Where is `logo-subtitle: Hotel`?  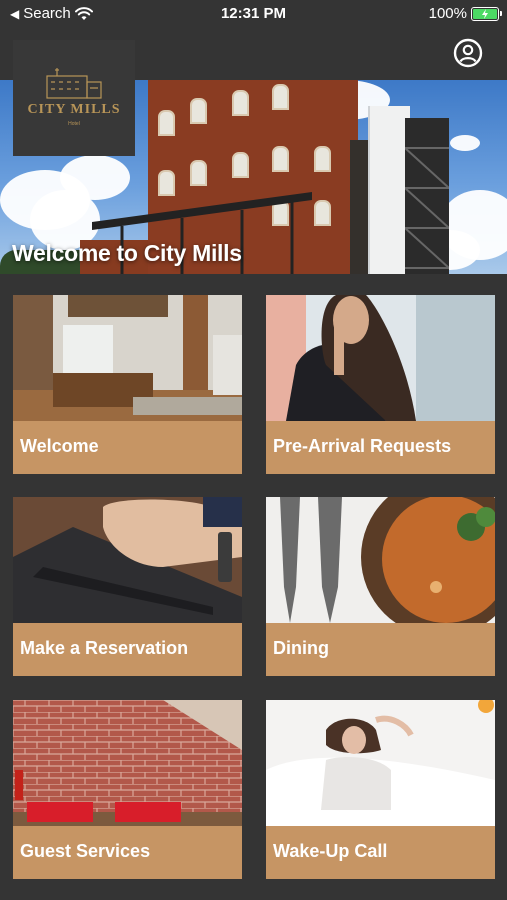
logo-subtitle: Hotel is located at coordinates (74, 124).